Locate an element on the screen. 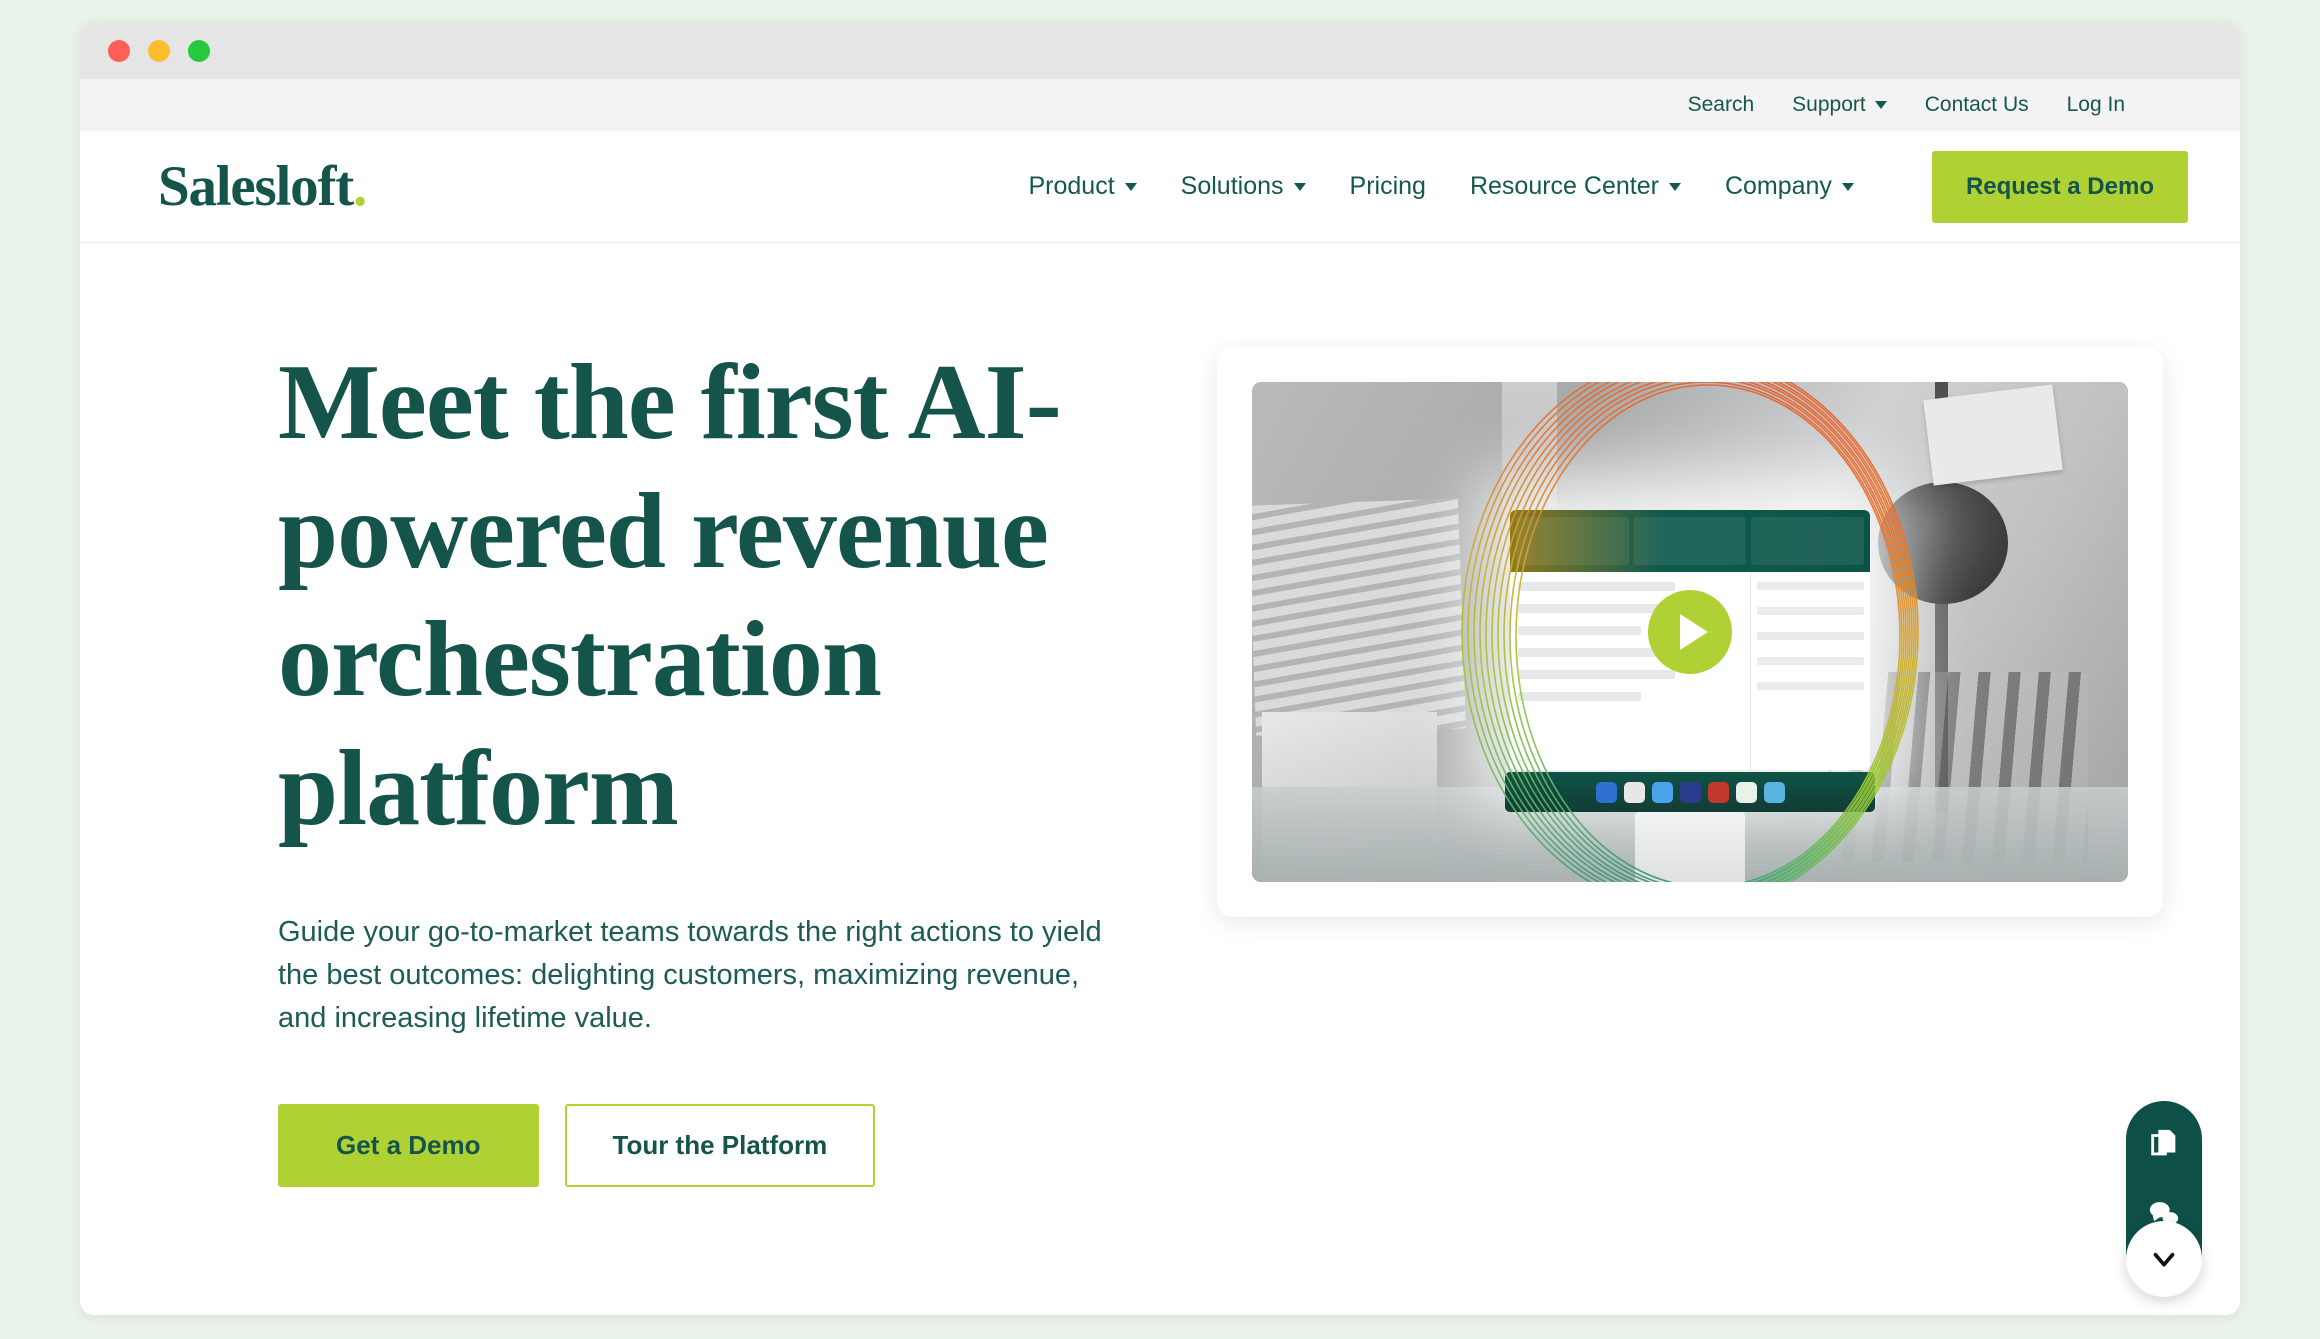 Image resolution: width=2320 pixels, height=1339 pixels. nav-item-solutions-label: Solutions is located at coordinates (1232, 186).